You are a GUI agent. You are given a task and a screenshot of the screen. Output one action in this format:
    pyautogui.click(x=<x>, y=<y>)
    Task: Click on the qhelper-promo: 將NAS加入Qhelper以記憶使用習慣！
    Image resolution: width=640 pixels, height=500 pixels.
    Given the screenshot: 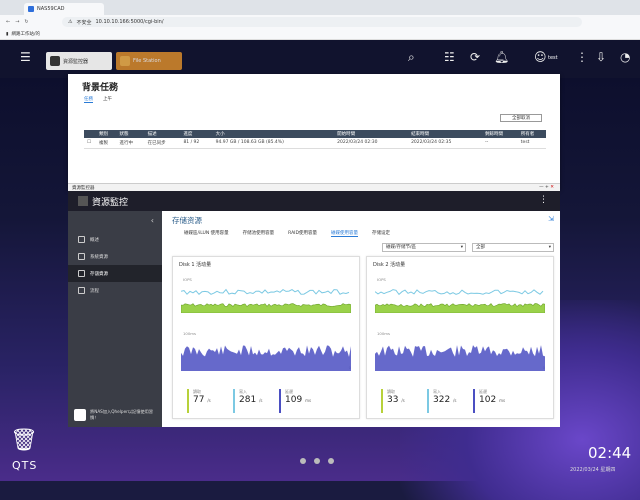 What is the action you would take?
    pyautogui.click(x=116, y=415)
    